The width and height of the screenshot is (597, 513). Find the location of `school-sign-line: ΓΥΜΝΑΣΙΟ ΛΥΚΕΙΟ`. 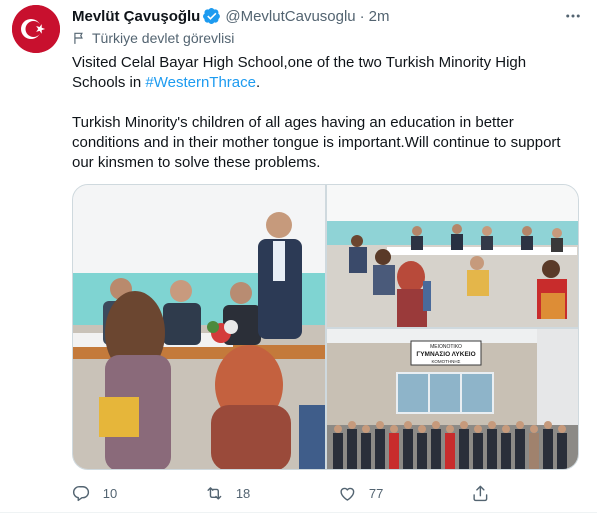

school-sign-line: ΓΥΜΝΑΣΙΟ ΛΥΚΕΙΟ is located at coordinates (445, 354).